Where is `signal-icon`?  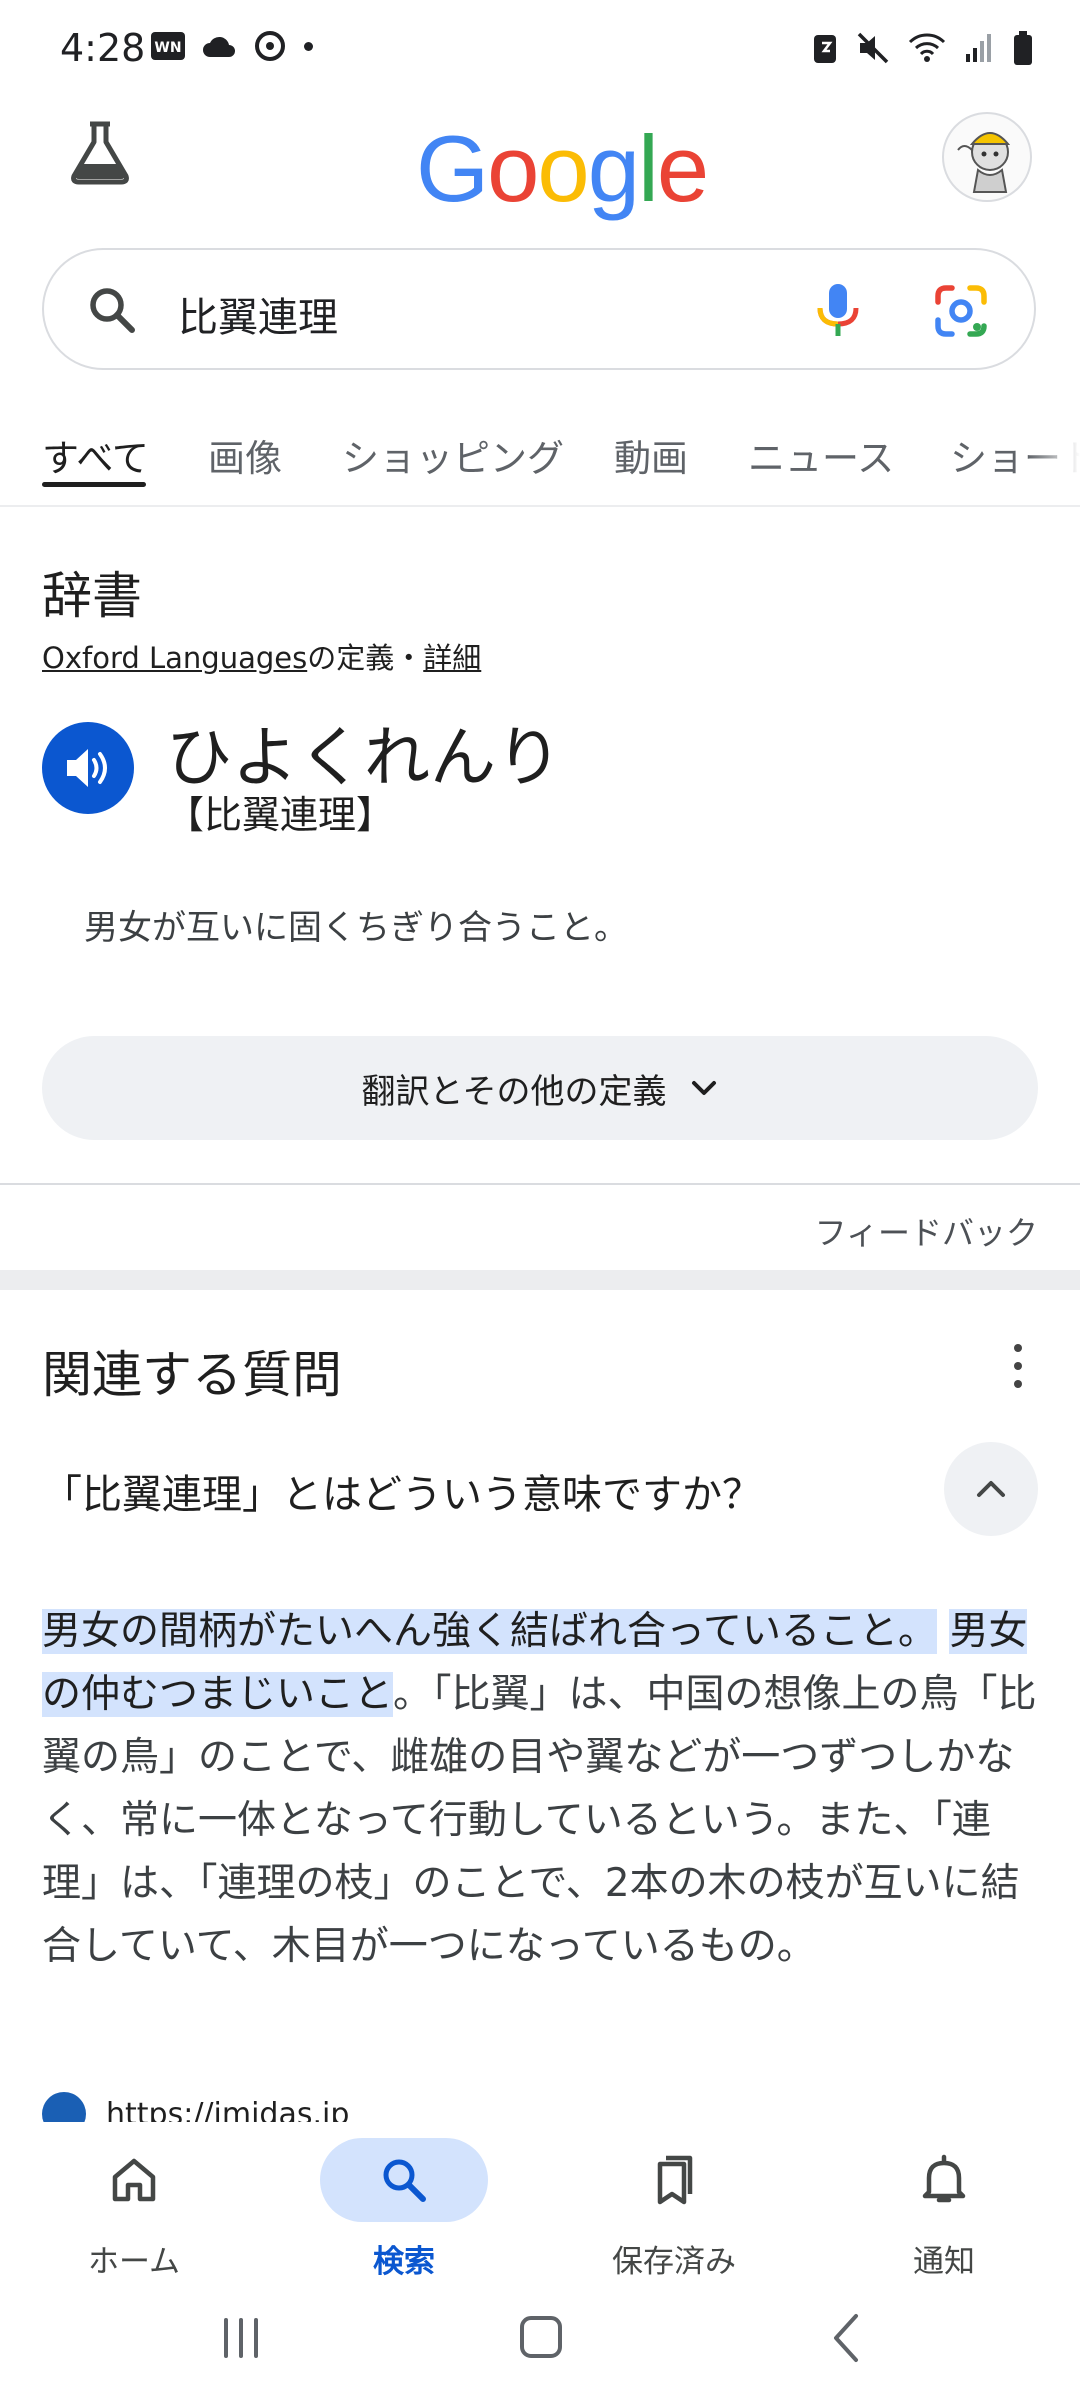
signal-icon is located at coordinates (978, 48).